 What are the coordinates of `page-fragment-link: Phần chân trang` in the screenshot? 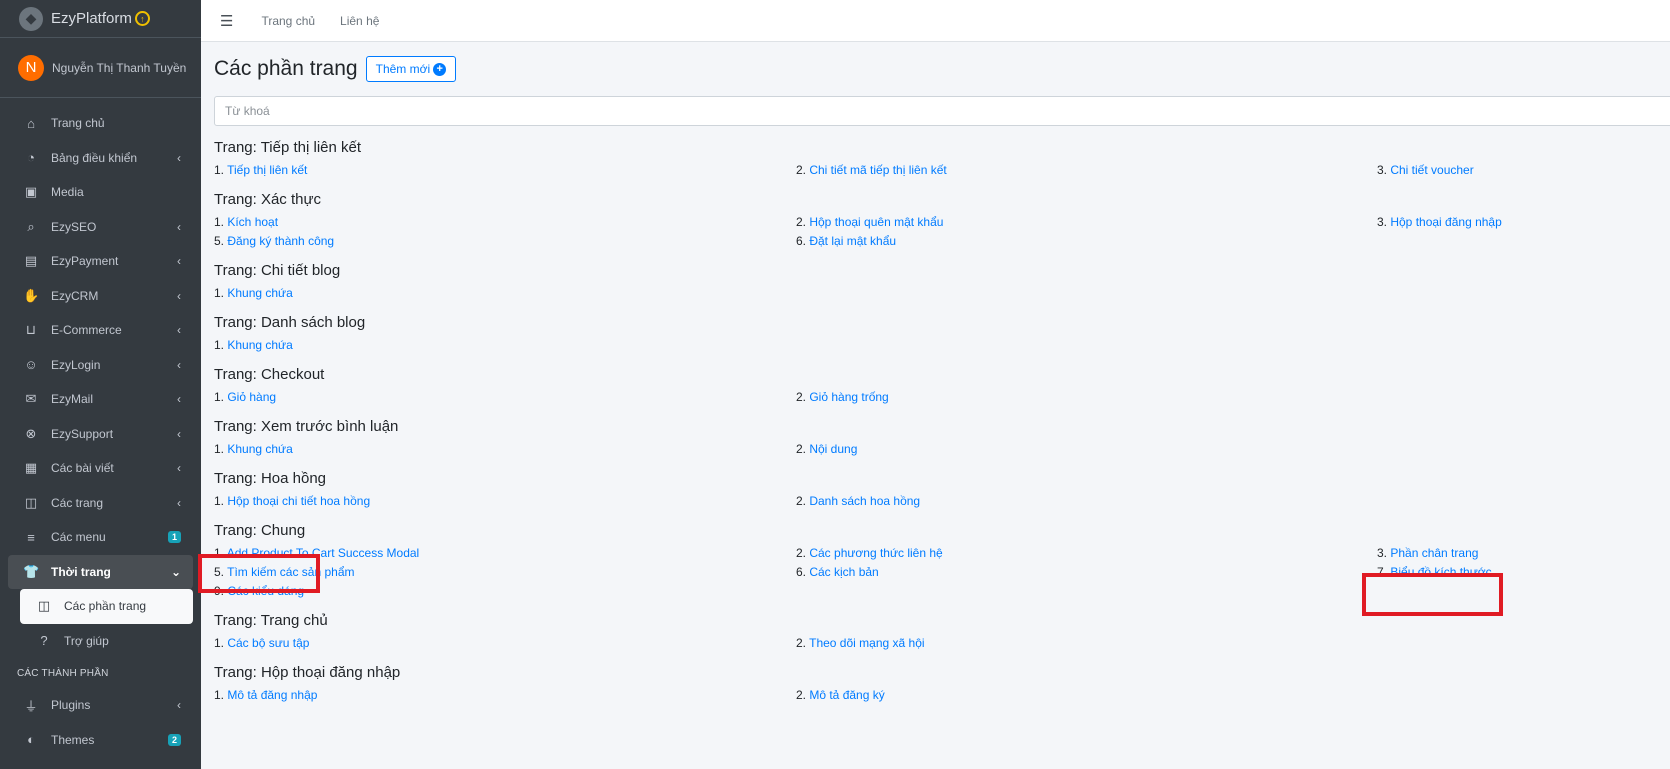 It's located at (1434, 553).